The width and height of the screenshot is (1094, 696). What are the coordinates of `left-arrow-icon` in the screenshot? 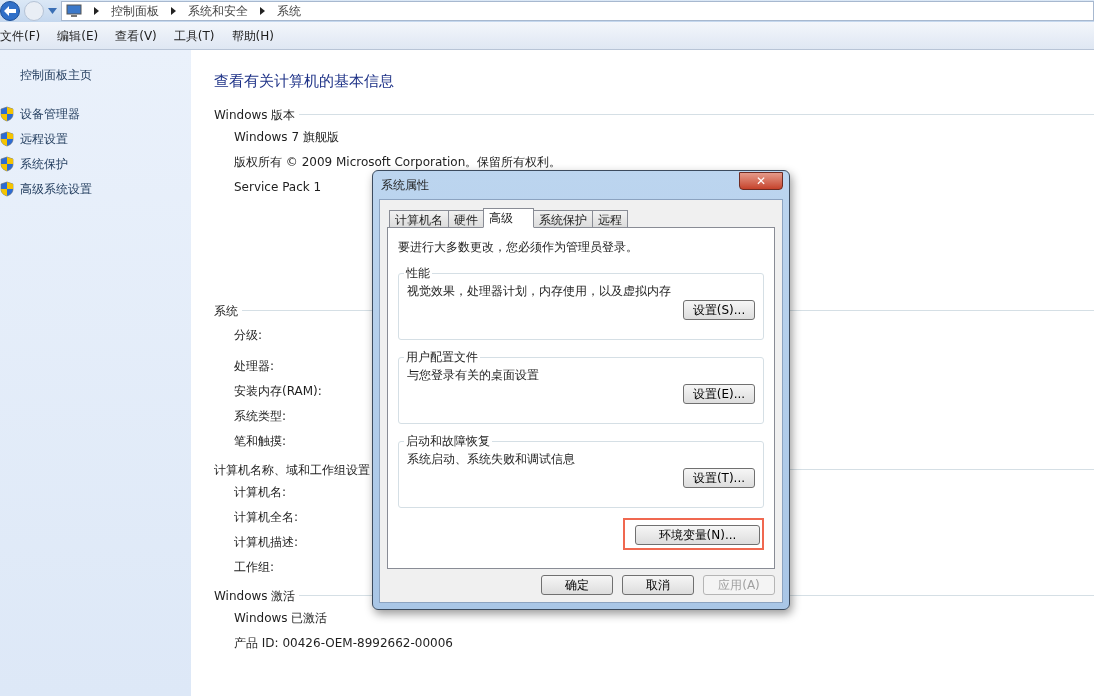 It's located at (10, 11).